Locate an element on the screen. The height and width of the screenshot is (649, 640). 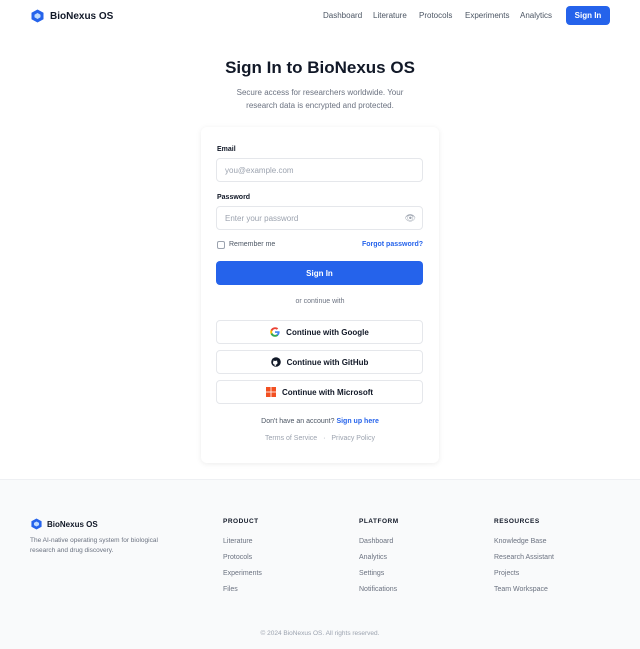
header-sign-in-button: Sign In is located at coordinates (588, 15).